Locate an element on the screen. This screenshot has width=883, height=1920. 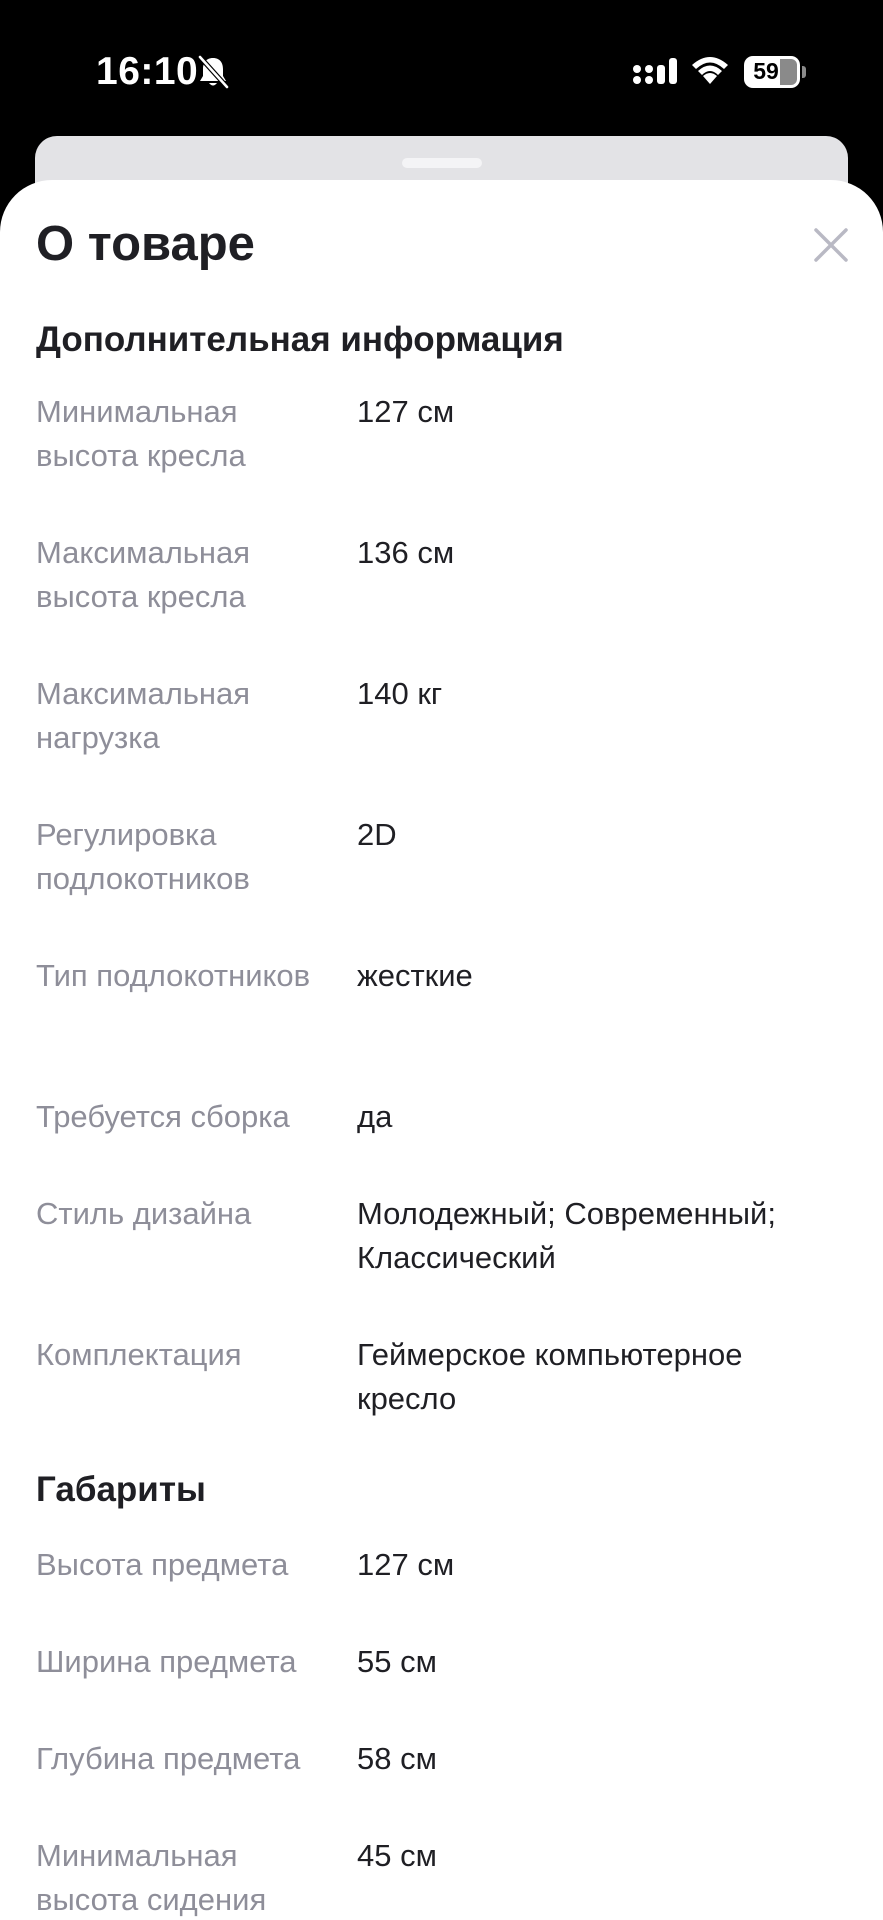
spec-label: Регулировка подлокотников is located at coordinates (143, 856).